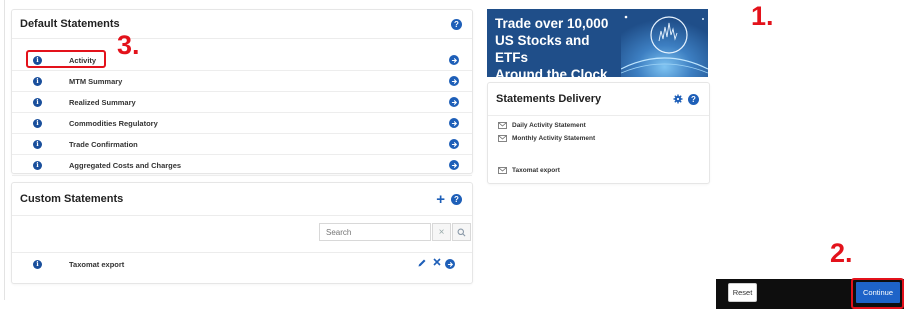 The image size is (904, 309). I want to click on annotation-step-3: 3., so click(128, 45).